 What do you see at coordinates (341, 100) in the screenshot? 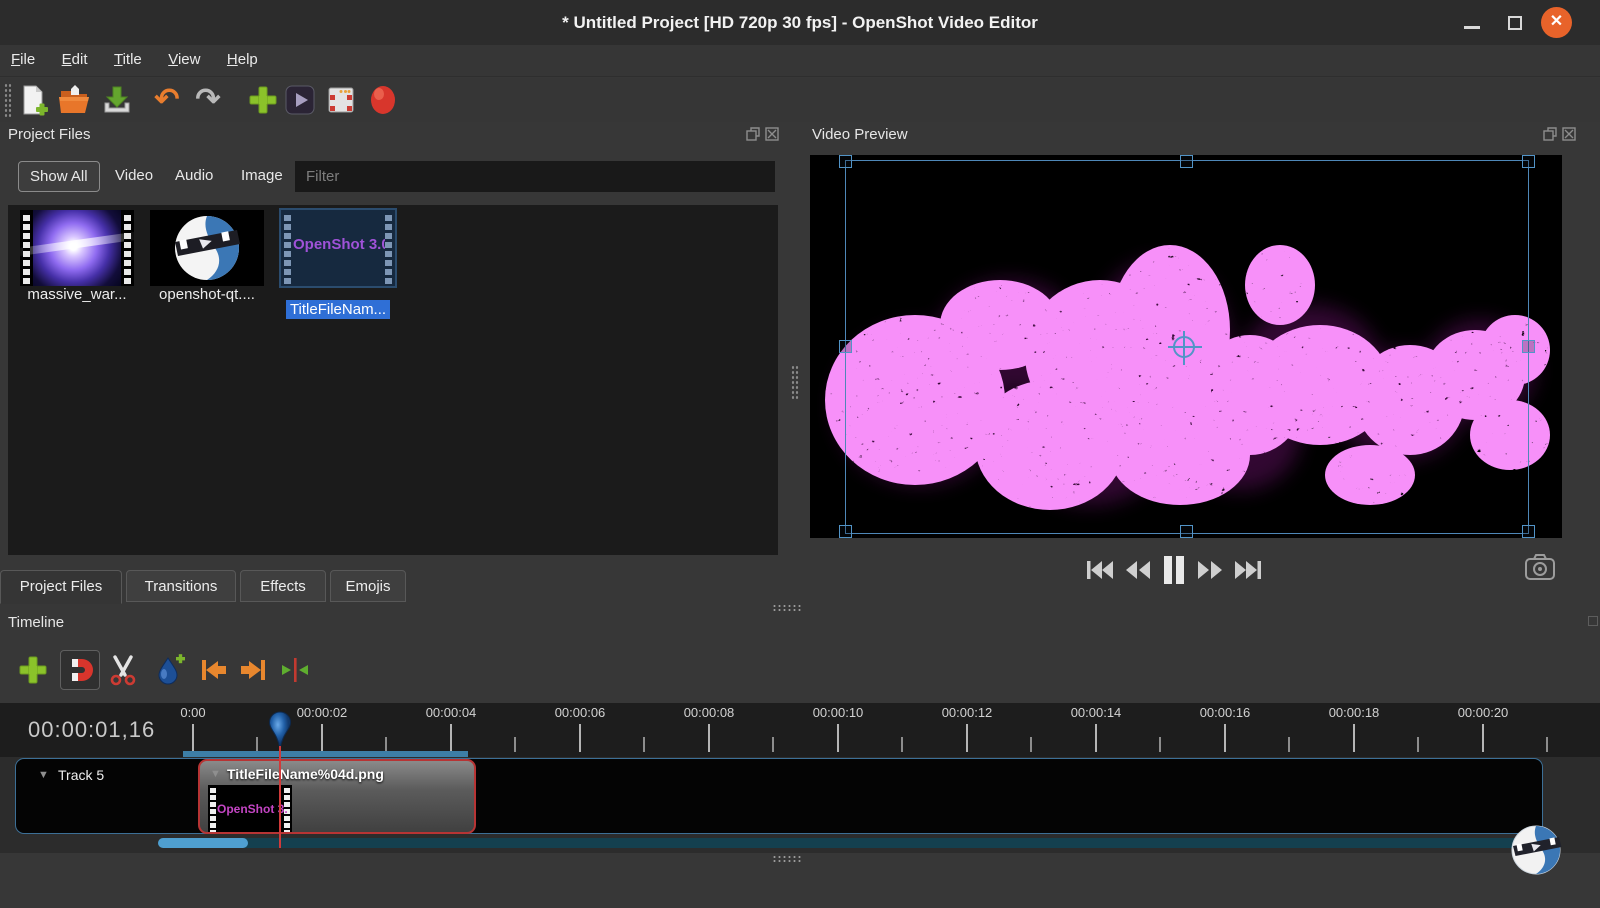
I see `export-video-button` at bounding box center [341, 100].